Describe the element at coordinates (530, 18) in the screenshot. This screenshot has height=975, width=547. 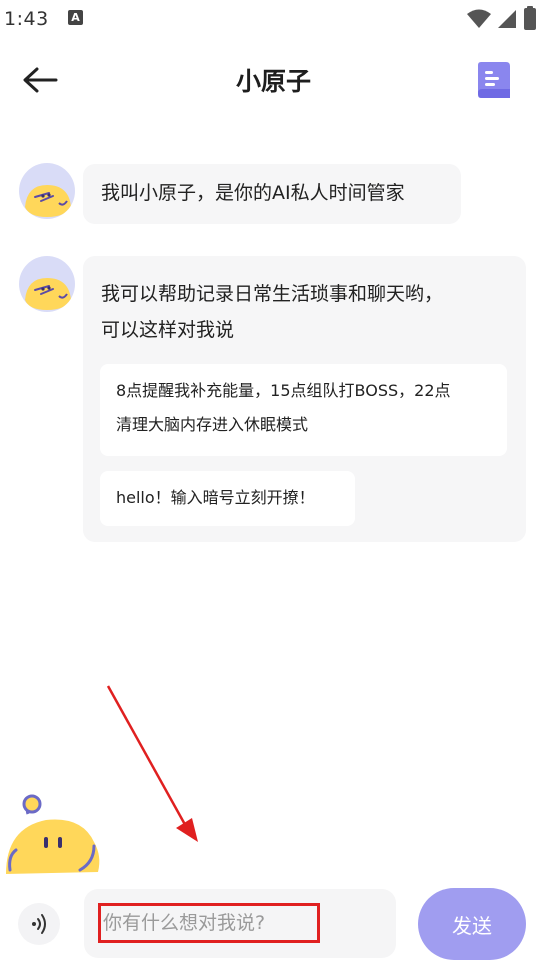
I see `battery-icon` at that location.